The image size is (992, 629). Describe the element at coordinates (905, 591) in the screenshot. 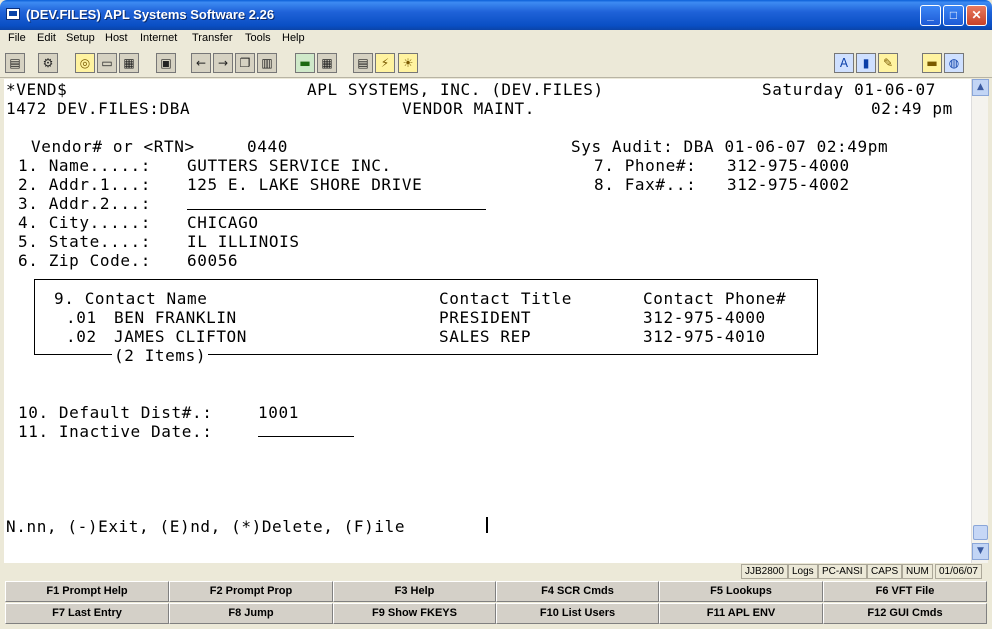

I see `f6-button: F6 VFT File` at that location.